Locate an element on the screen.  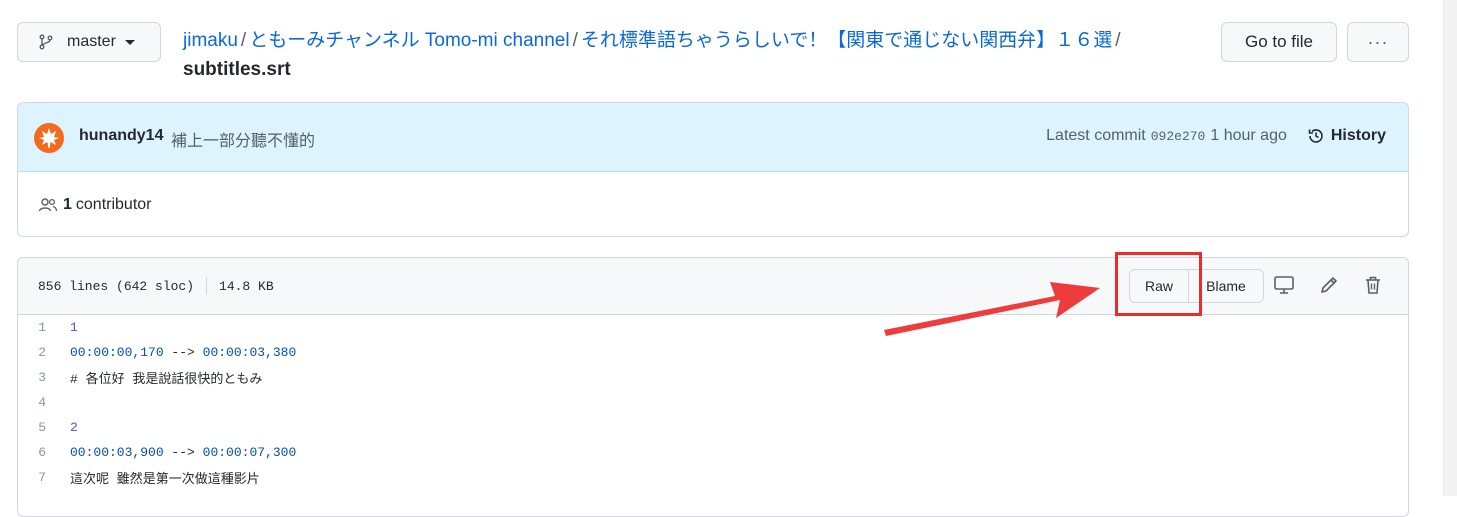
pencil-icon is located at coordinates (1329, 285).